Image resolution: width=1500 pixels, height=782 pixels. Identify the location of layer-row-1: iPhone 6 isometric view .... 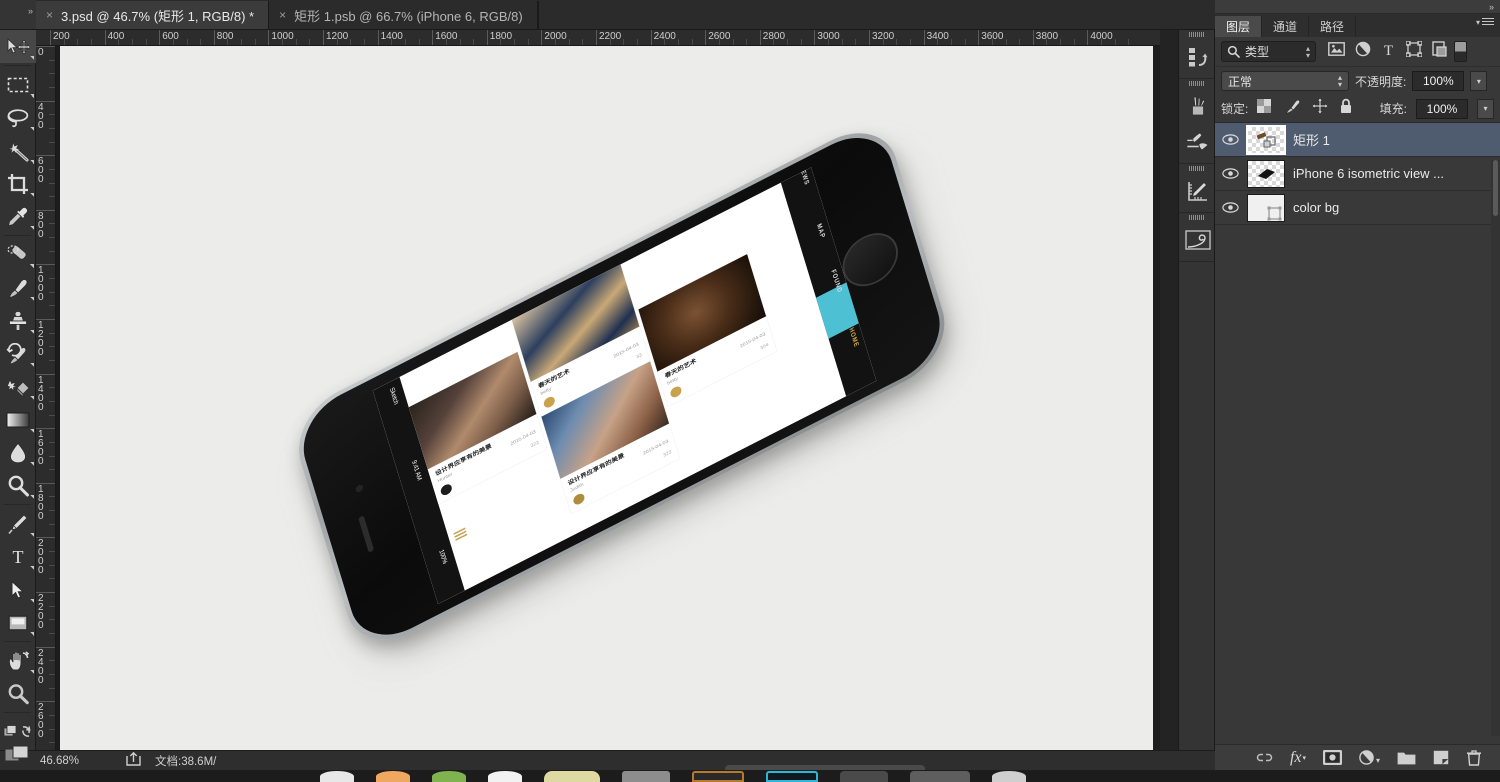
(1357, 174).